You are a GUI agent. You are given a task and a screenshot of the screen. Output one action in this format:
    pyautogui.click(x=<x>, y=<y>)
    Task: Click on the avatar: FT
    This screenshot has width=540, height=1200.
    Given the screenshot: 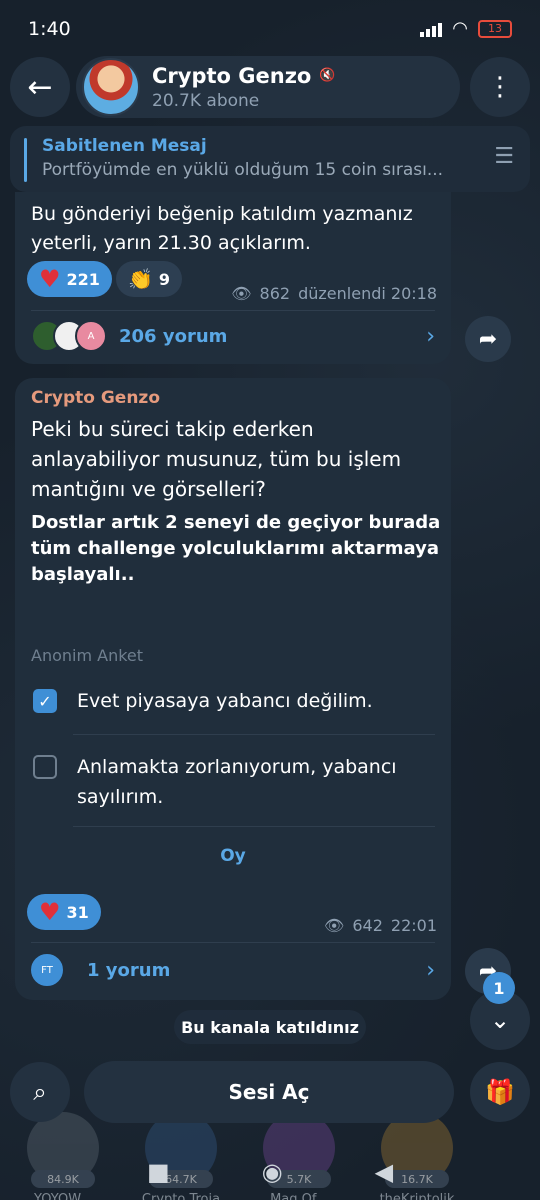 What is the action you would take?
    pyautogui.click(x=47, y=970)
    